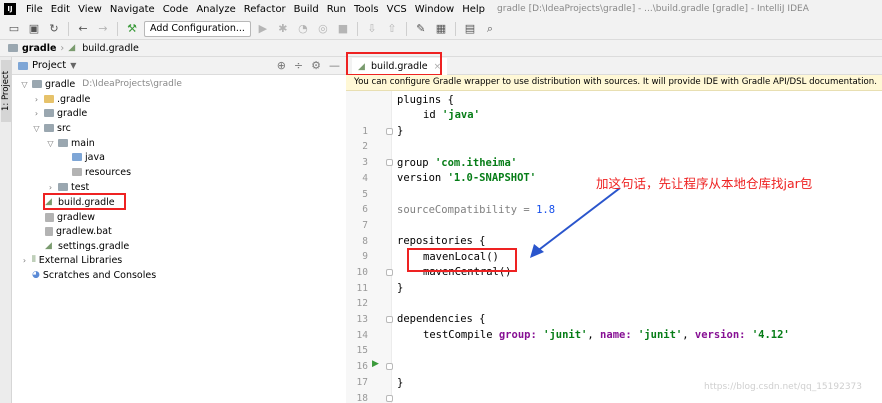 The height and width of the screenshot is (403, 882). I want to click on vcs-update-icon: ⇩, so click(372, 29).